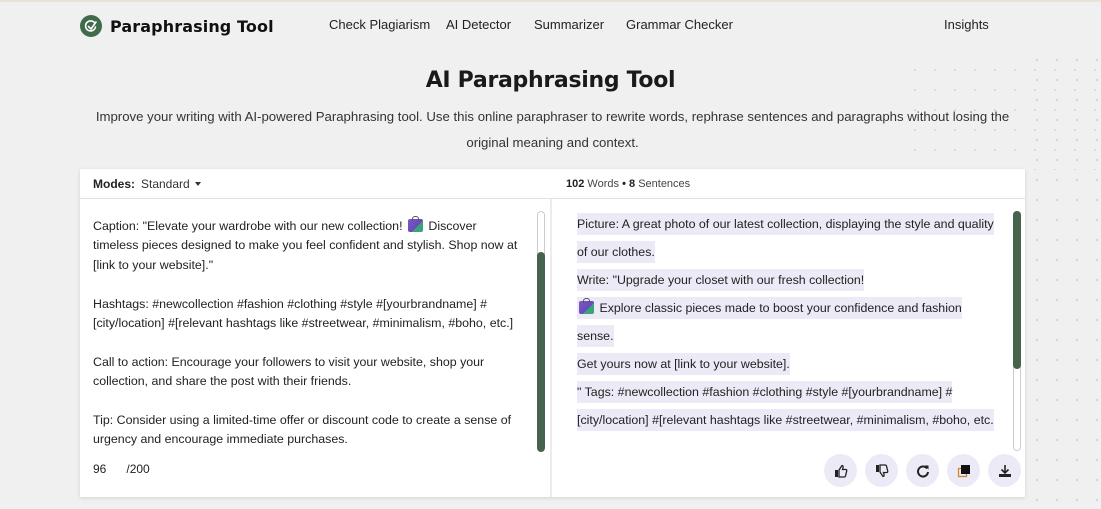  Describe the element at coordinates (966, 24) in the screenshot. I see `nav-insights: Insights` at that location.